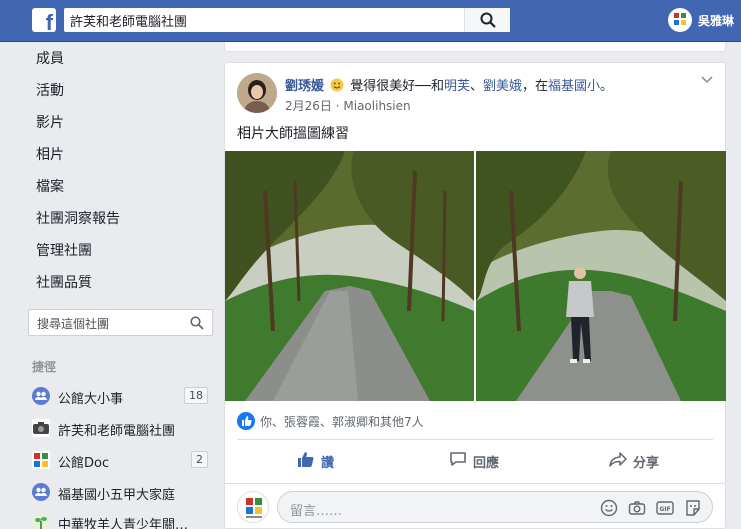 Image resolution: width=741 pixels, height=529 pixels. I want to click on shortcut-item: 許芙和老師電腦社團, so click(122, 428).